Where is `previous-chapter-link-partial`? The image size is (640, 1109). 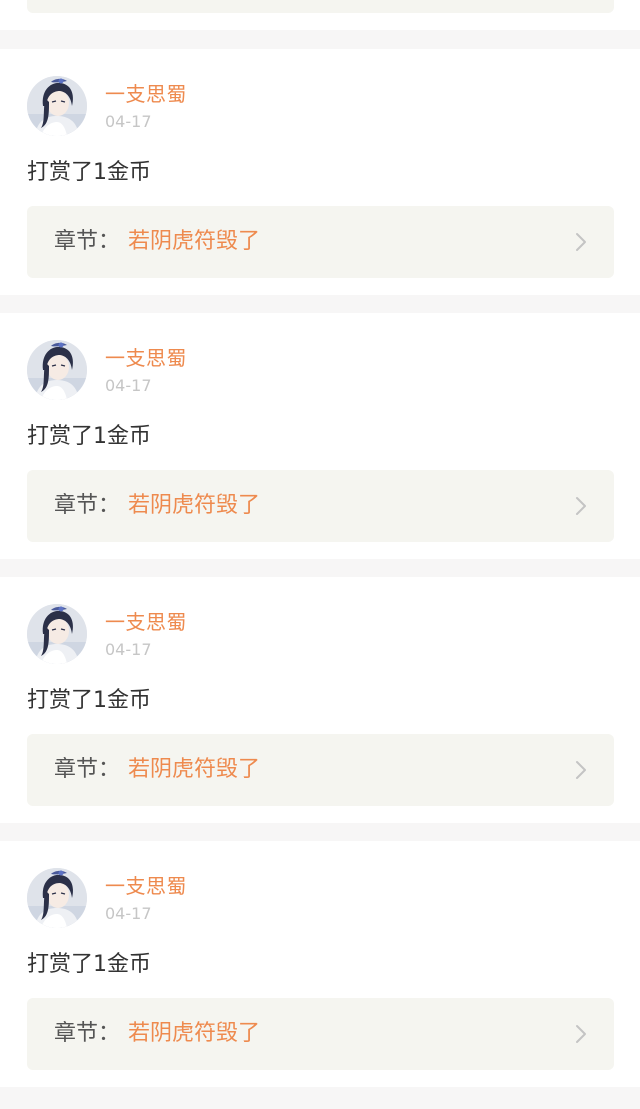 previous-chapter-link-partial is located at coordinates (320, 6).